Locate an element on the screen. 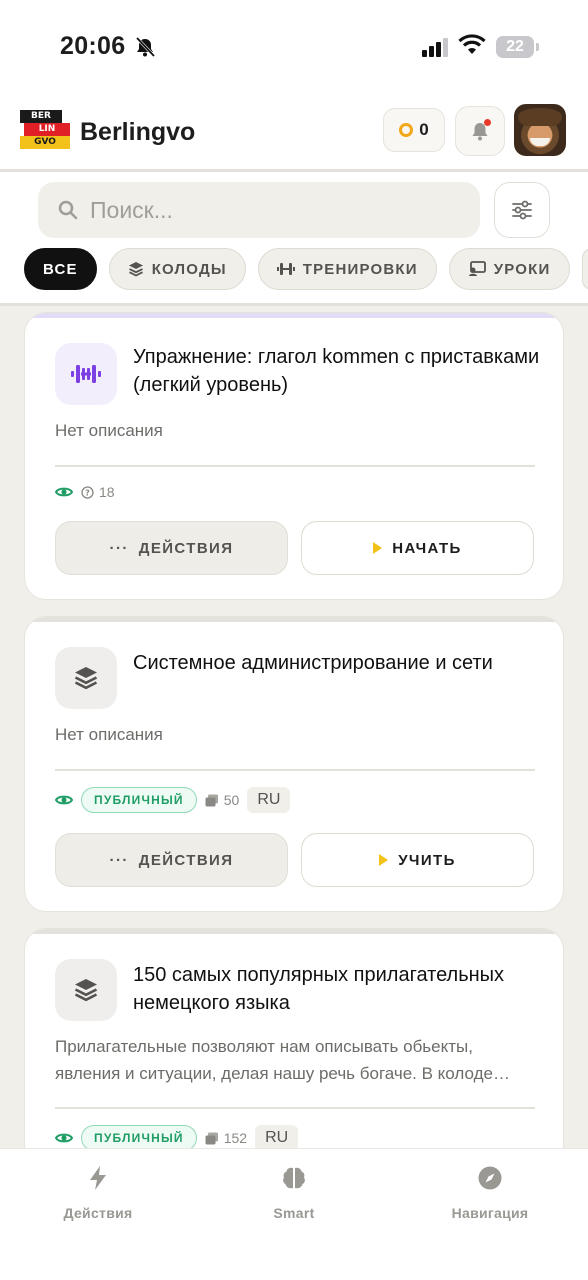 This screenshot has width=588, height=1280. nav-label: Smart is located at coordinates (294, 1213).